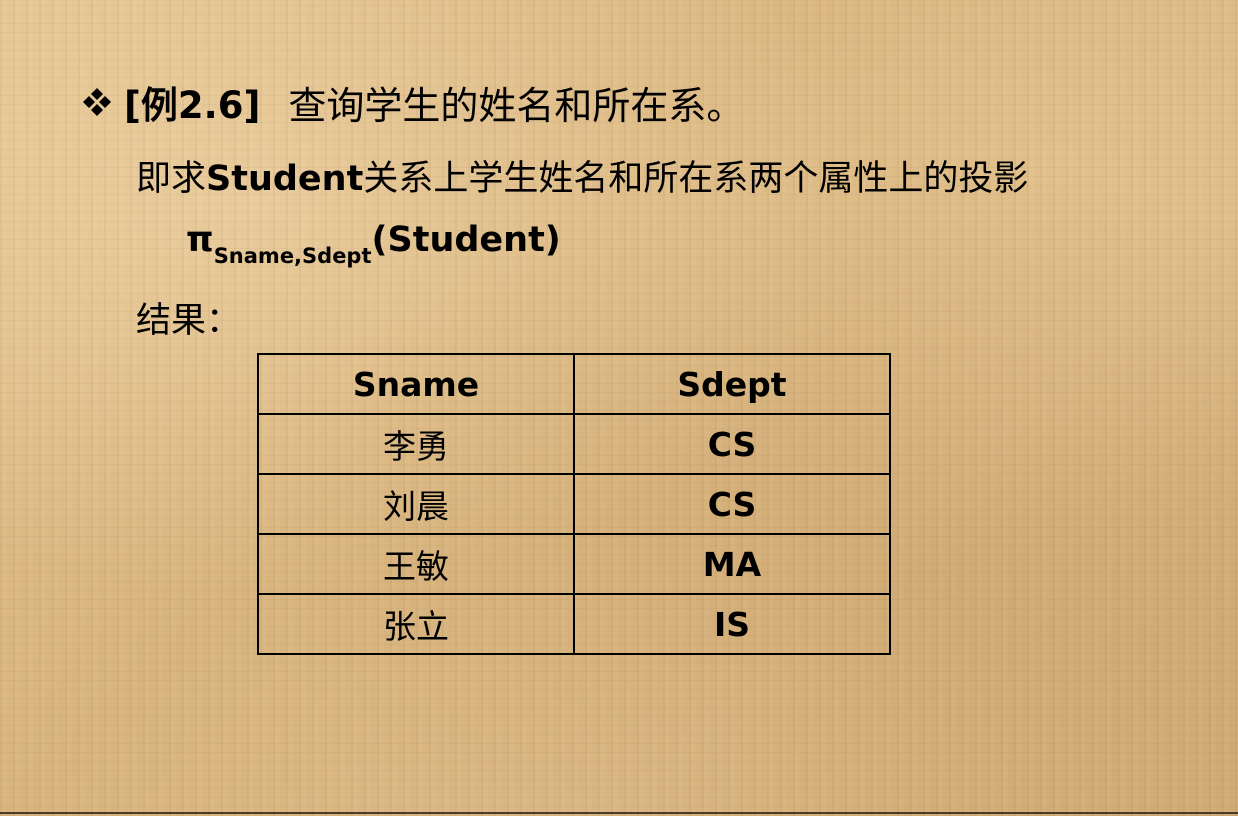 The height and width of the screenshot is (816, 1238). Describe the element at coordinates (732, 384) in the screenshot. I see `column-header-sdept: Sdept` at that location.